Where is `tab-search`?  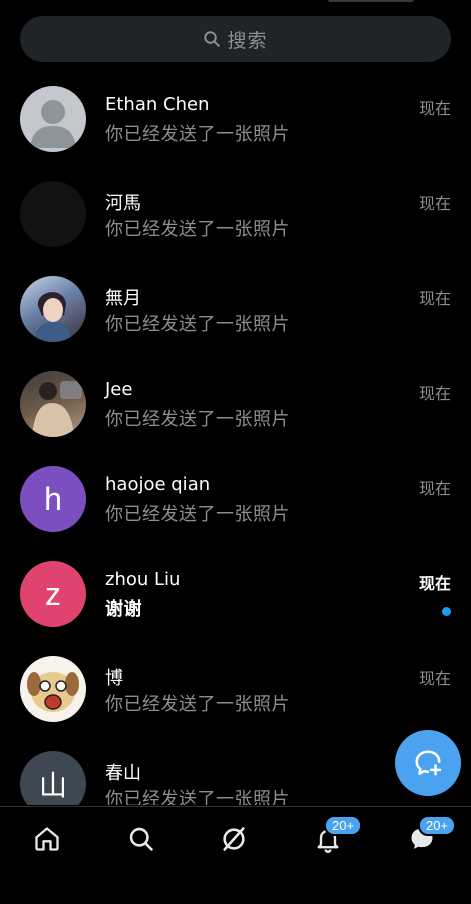
tab-search is located at coordinates (141, 839).